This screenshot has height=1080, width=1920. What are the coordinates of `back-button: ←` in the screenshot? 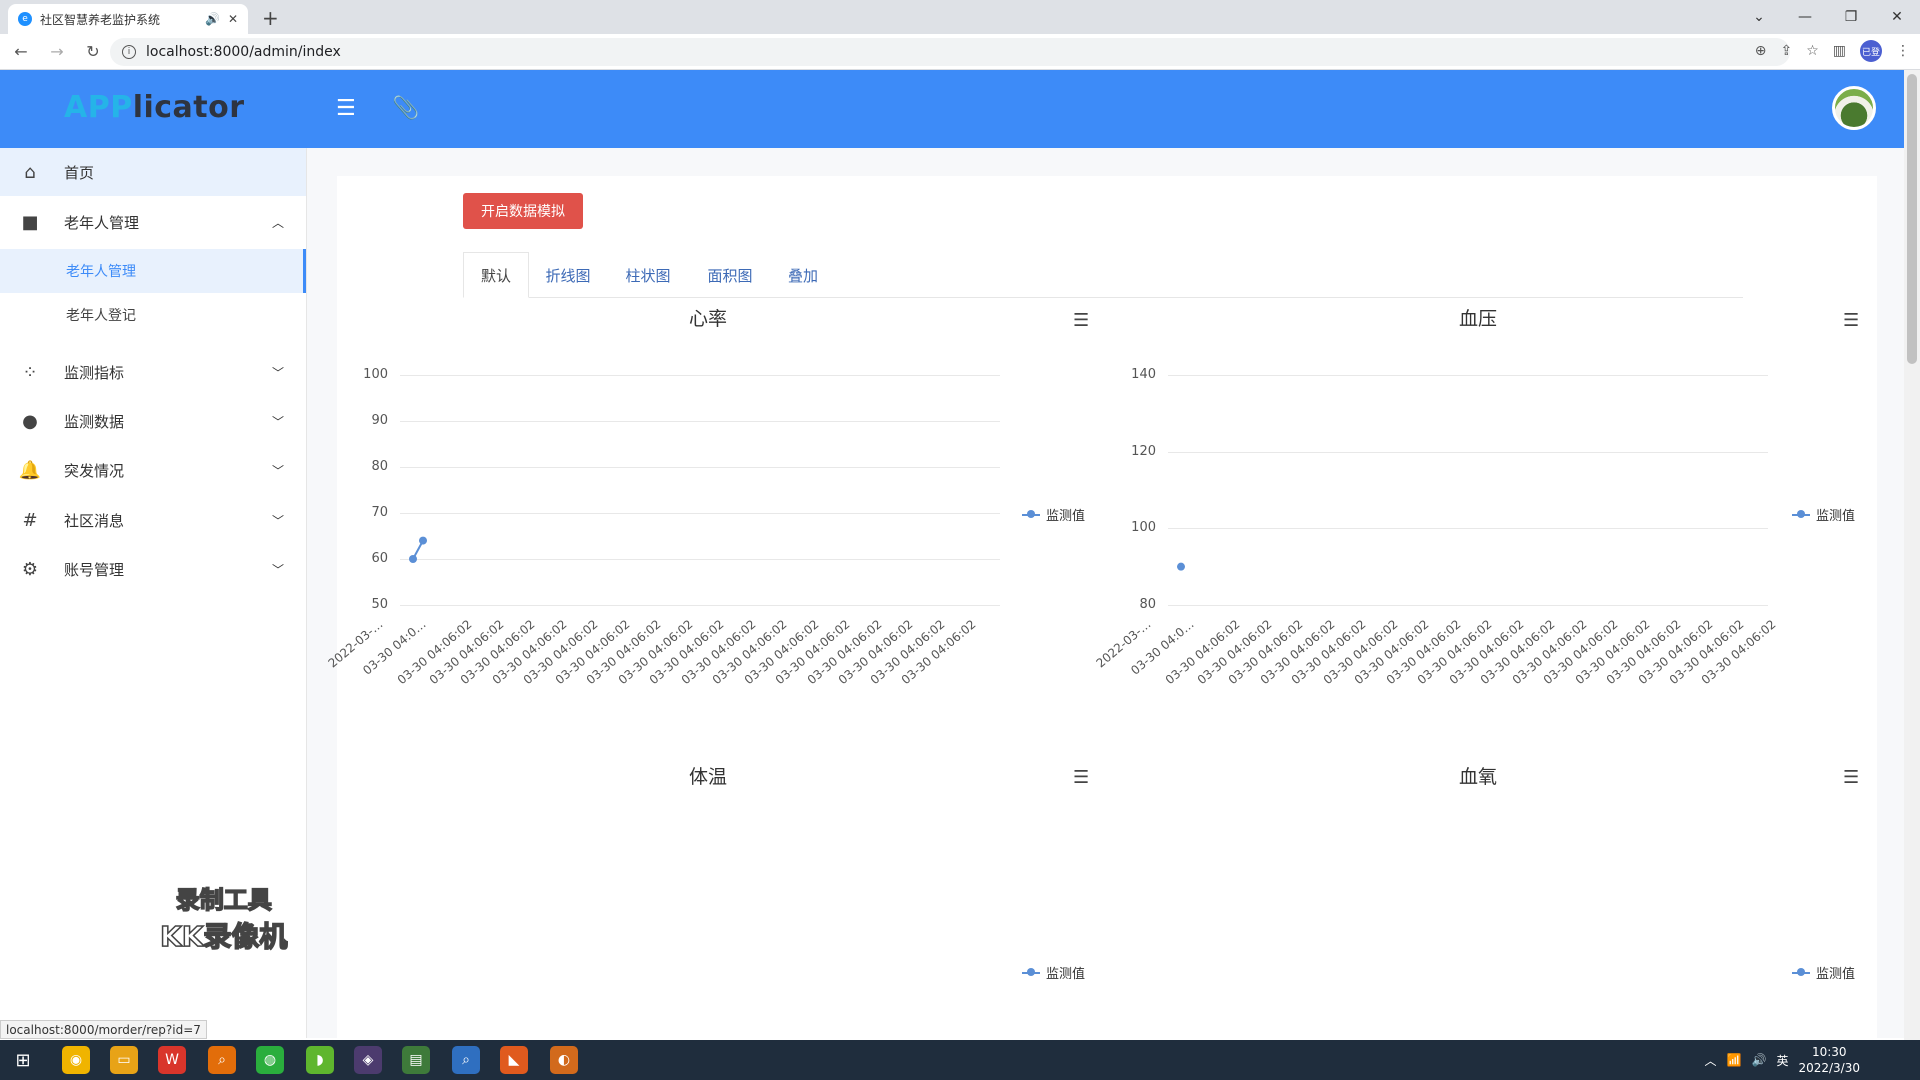 It's located at (21, 51).